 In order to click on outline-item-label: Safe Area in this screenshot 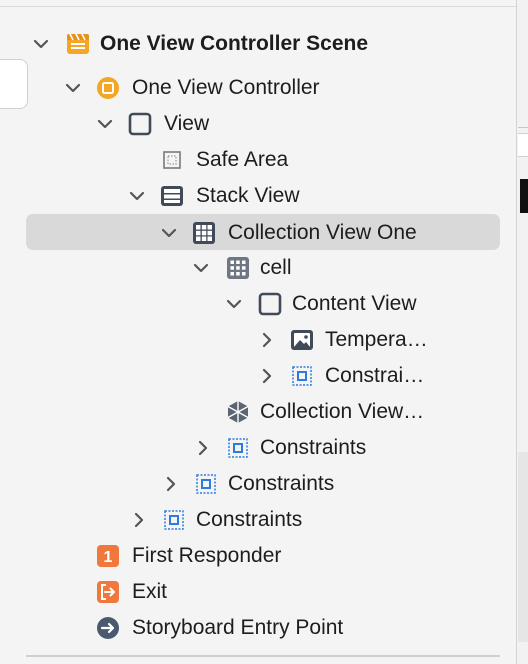, I will do `click(242, 159)`.